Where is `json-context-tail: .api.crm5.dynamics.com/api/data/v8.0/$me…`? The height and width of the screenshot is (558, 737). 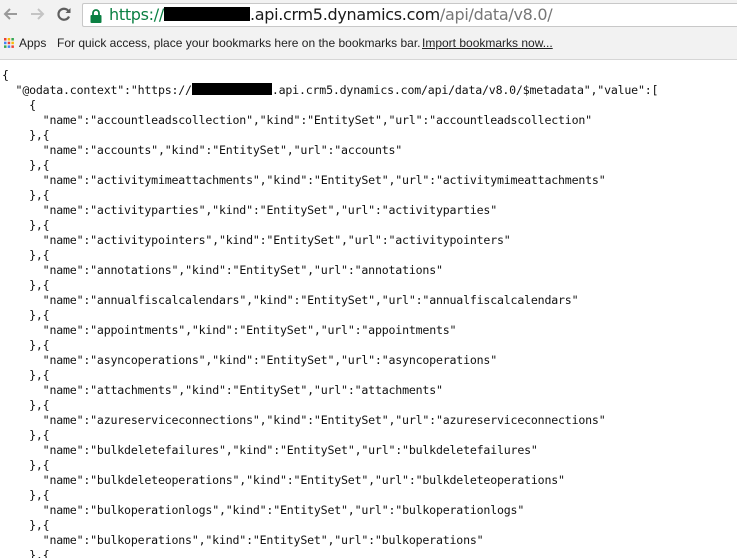 json-context-tail: .api.crm5.dynamics.com/api/data/v8.0/$me… is located at coordinates (465, 90).